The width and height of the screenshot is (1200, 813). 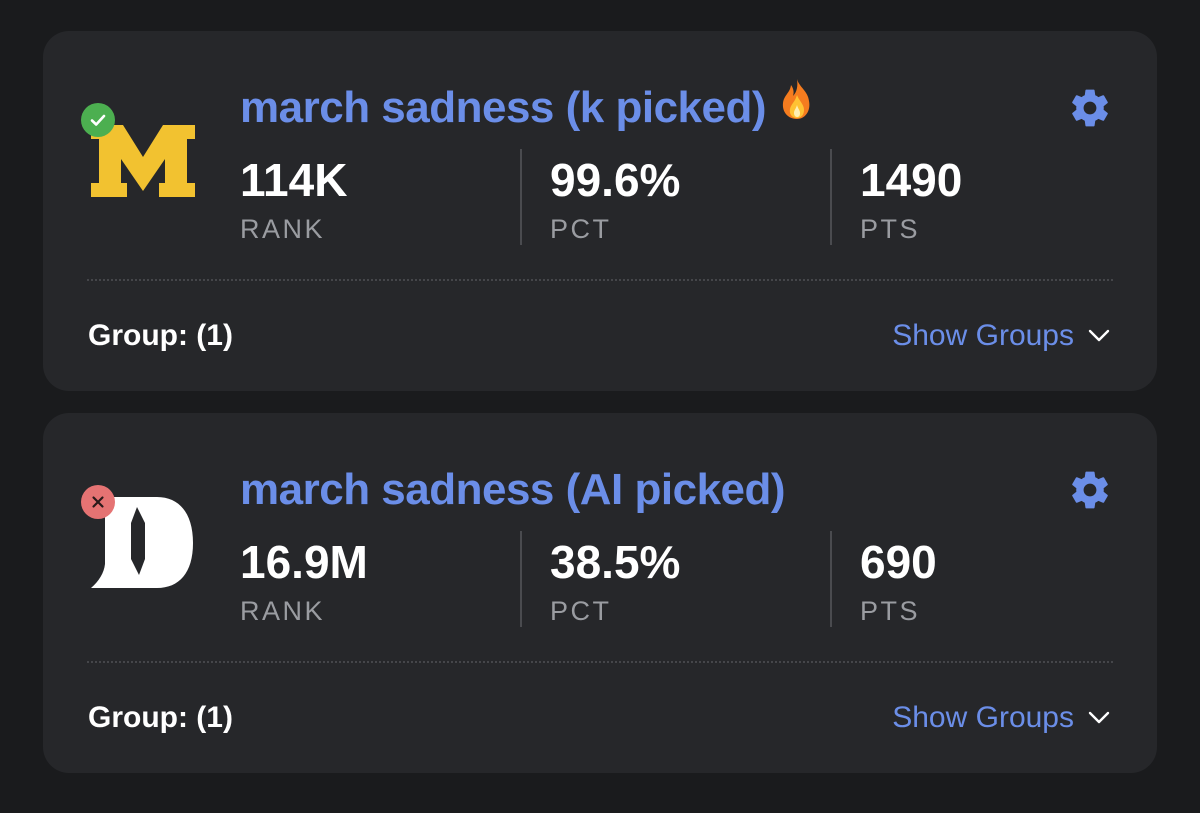 I want to click on bracket-title: march sadness (AI picked), so click(x=513, y=490).